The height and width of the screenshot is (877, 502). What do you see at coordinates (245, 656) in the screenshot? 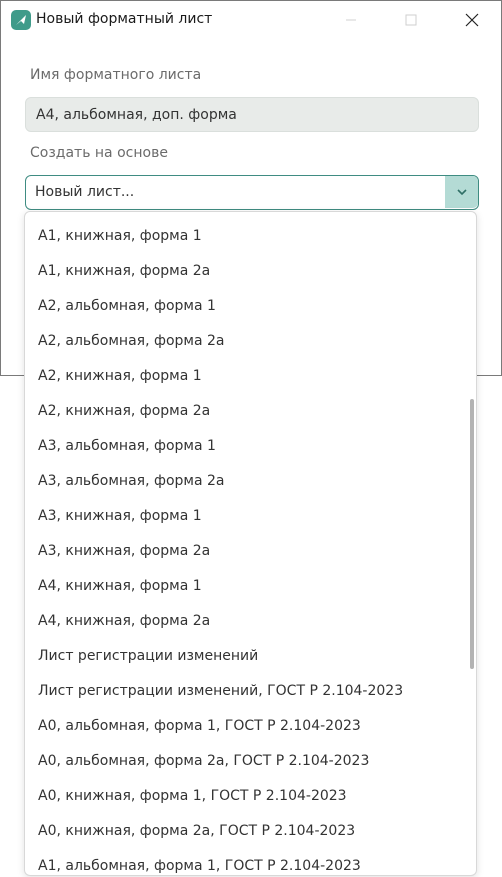
I see `dropdown-option: Лист регистрации изменений` at bounding box center [245, 656].